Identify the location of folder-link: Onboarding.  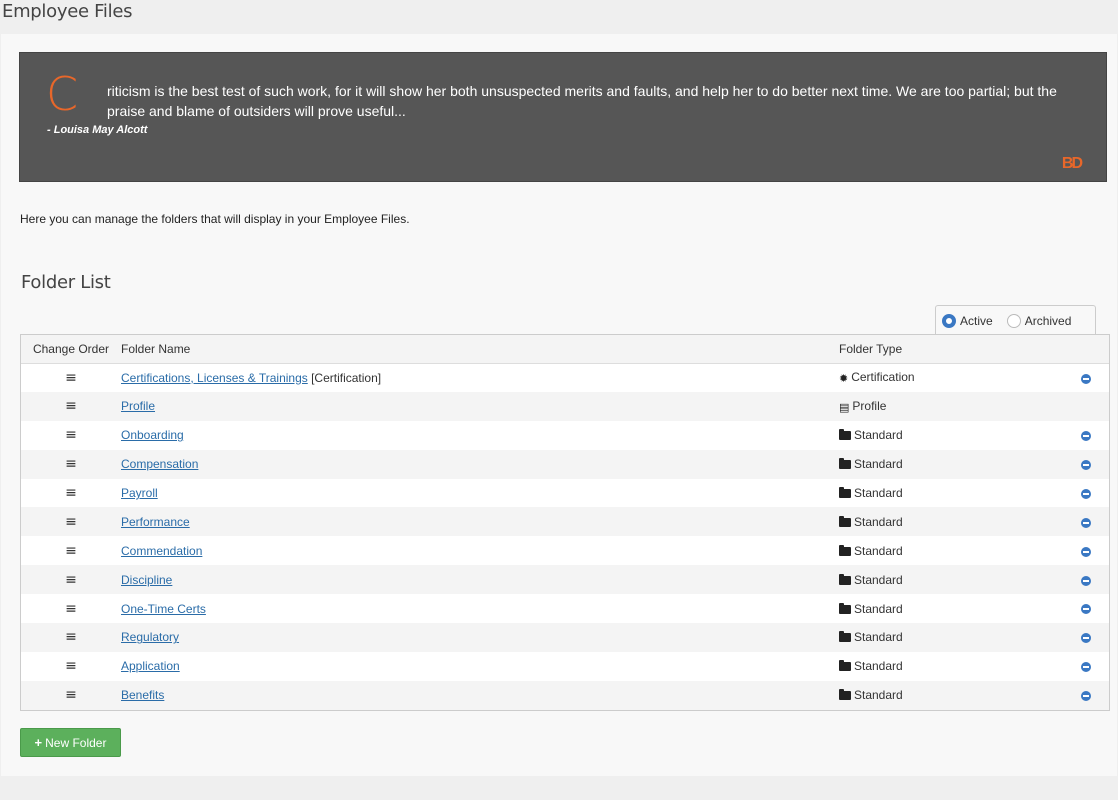
(152, 435).